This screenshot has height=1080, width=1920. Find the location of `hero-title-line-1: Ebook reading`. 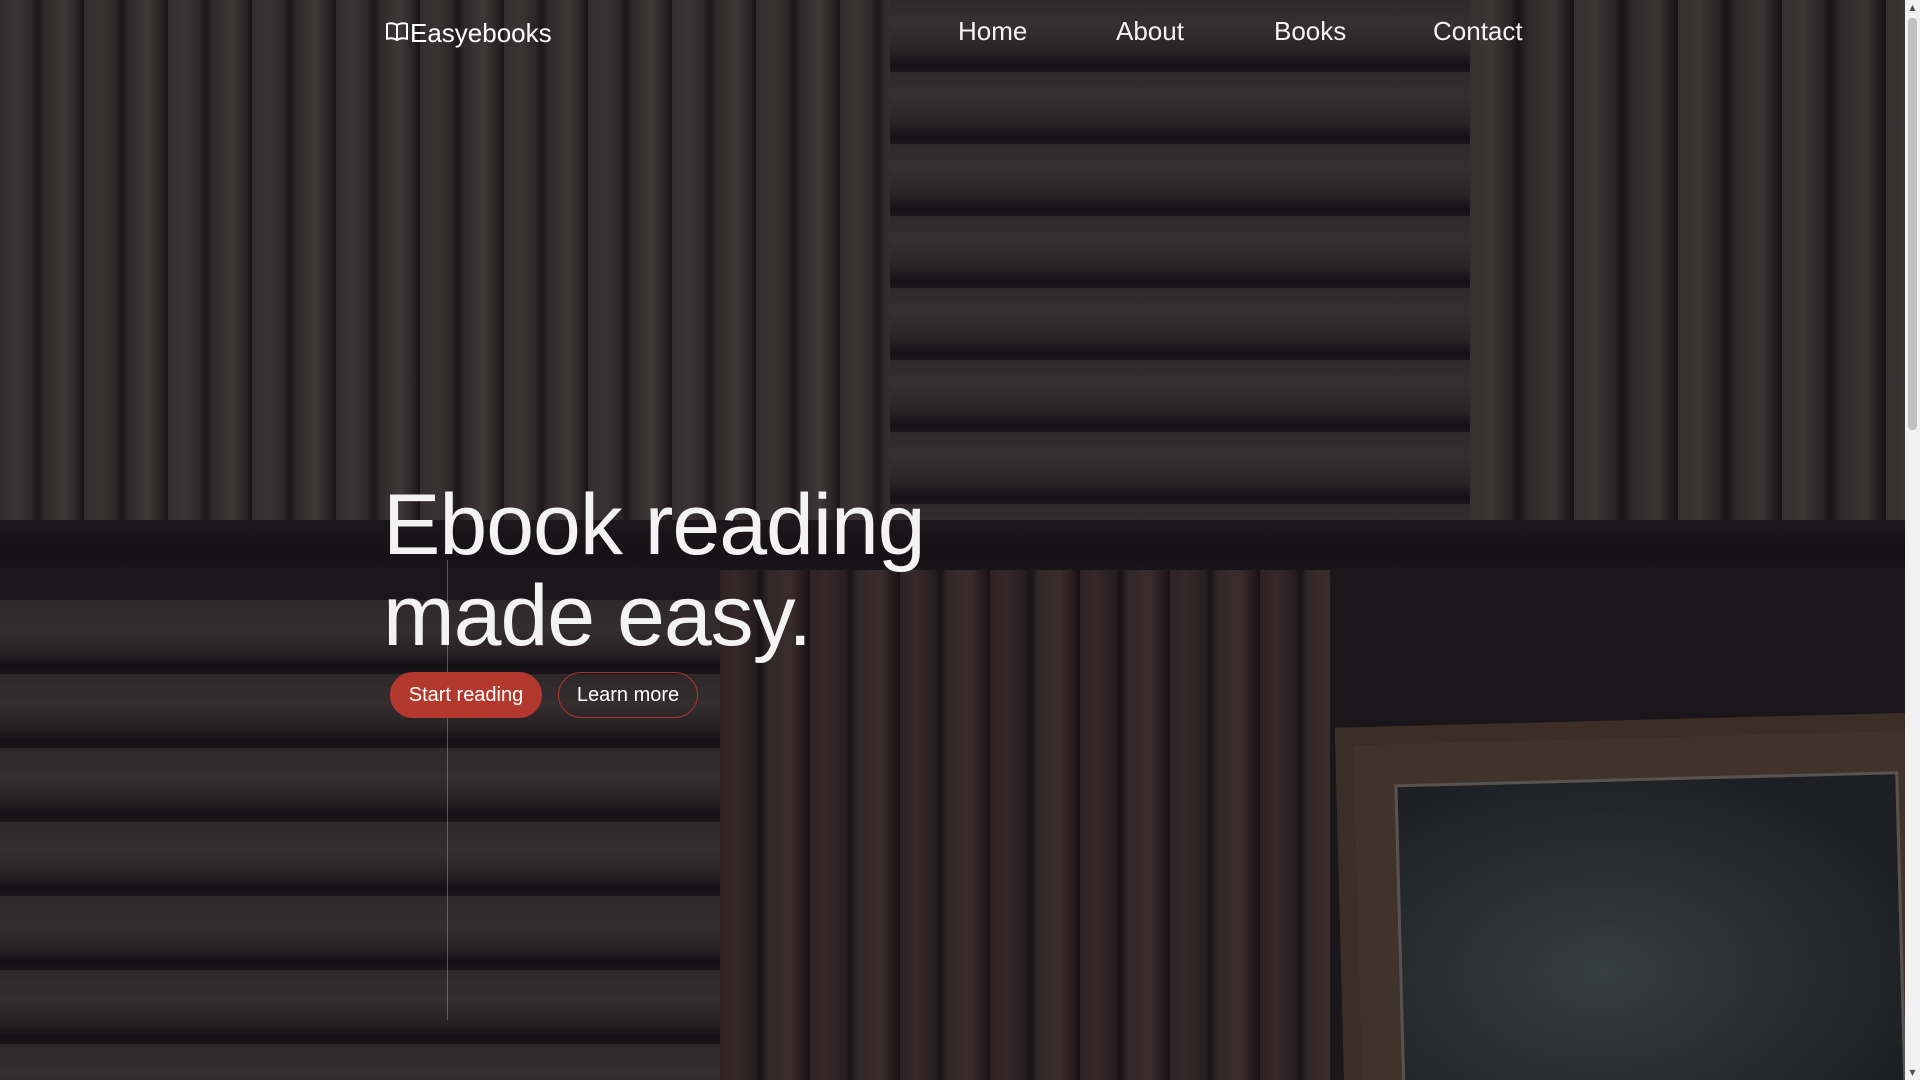

hero-title-line-1: Ebook reading is located at coordinates (654, 525).